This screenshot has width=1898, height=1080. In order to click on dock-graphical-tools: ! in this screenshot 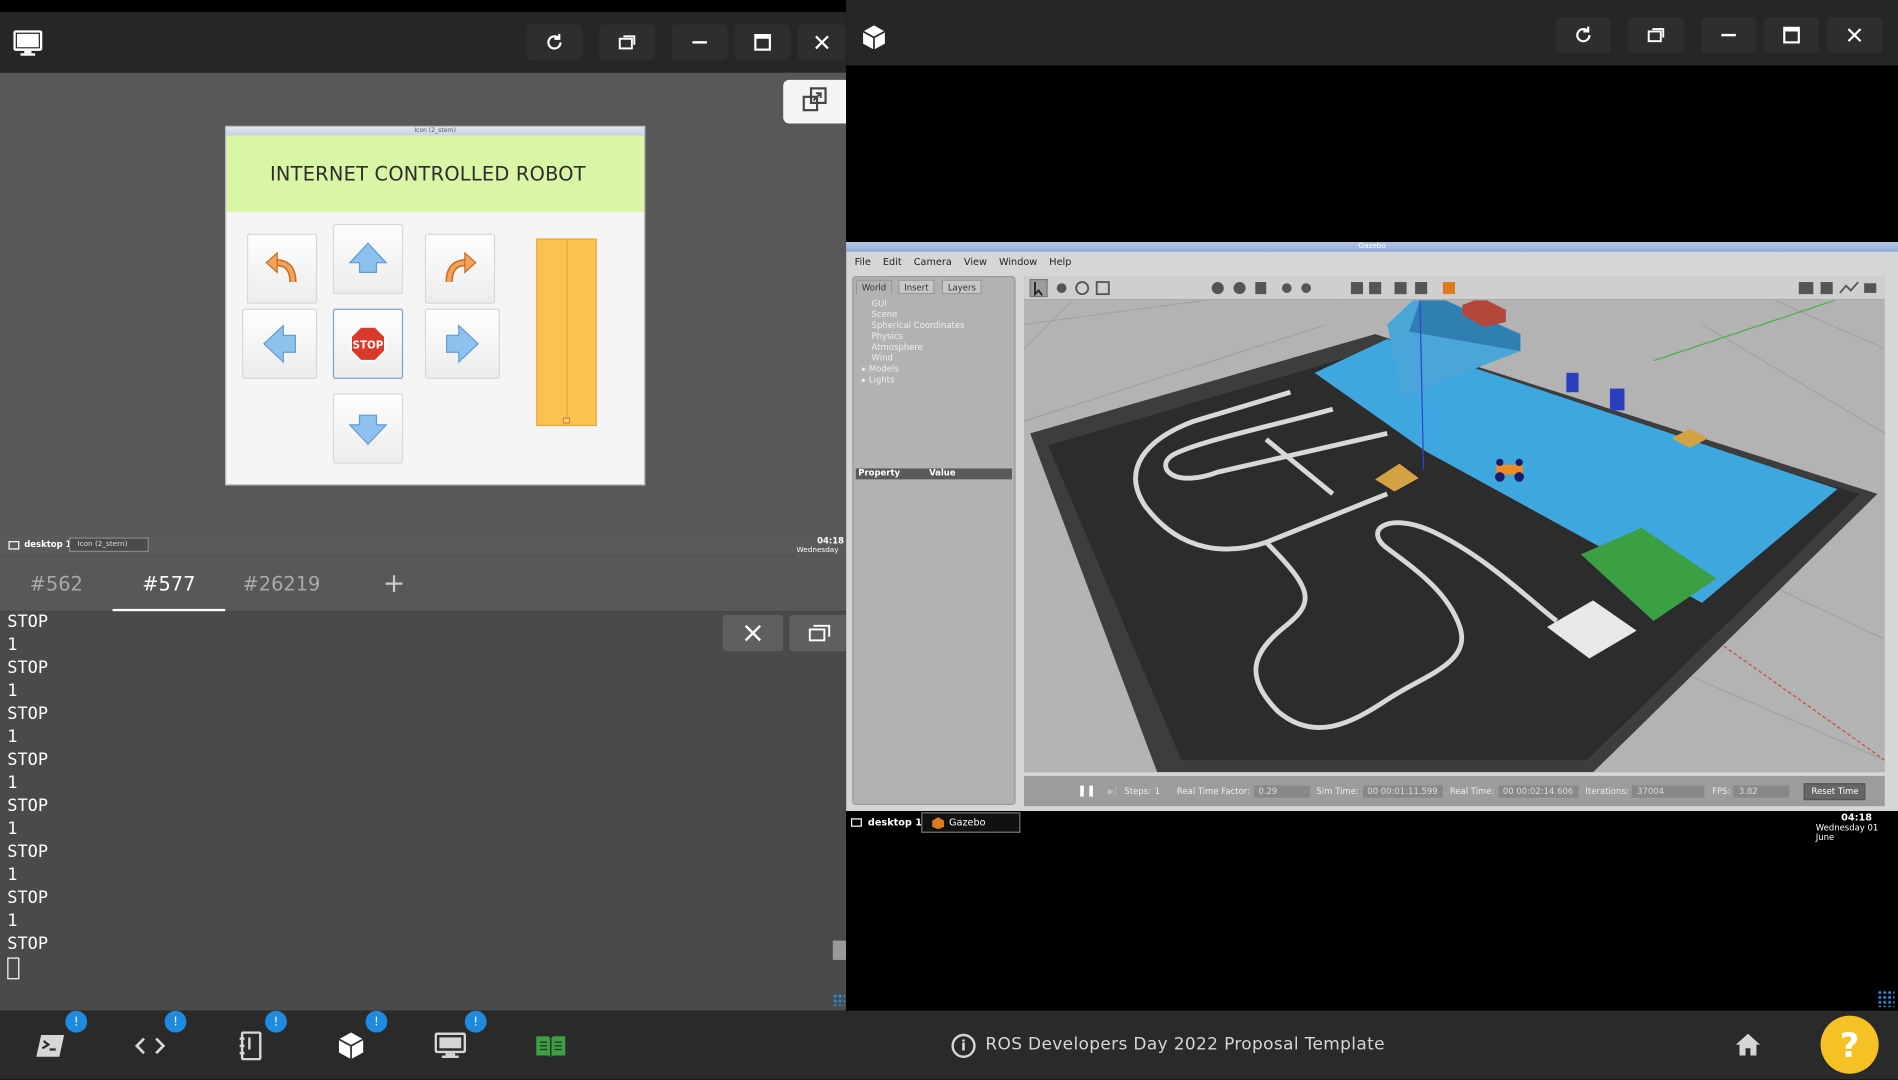, I will do `click(460, 1036)`.